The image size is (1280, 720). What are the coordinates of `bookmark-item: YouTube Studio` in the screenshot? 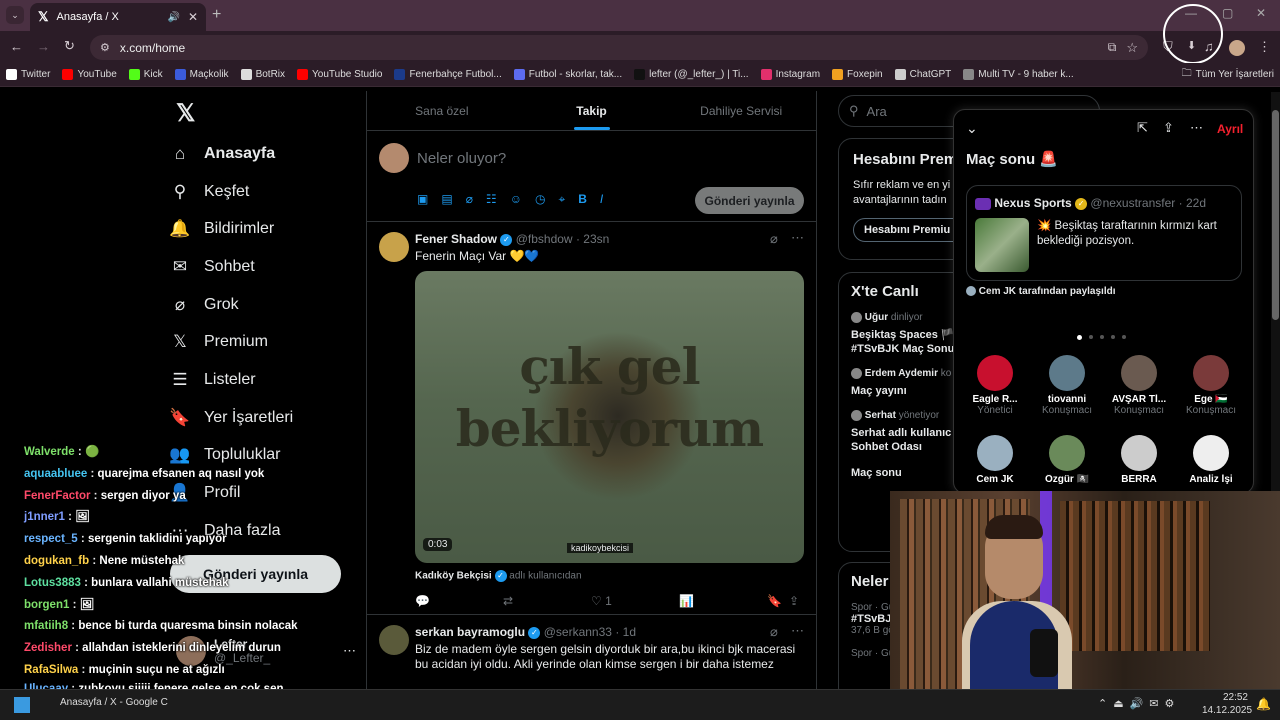 It's located at (339, 74).